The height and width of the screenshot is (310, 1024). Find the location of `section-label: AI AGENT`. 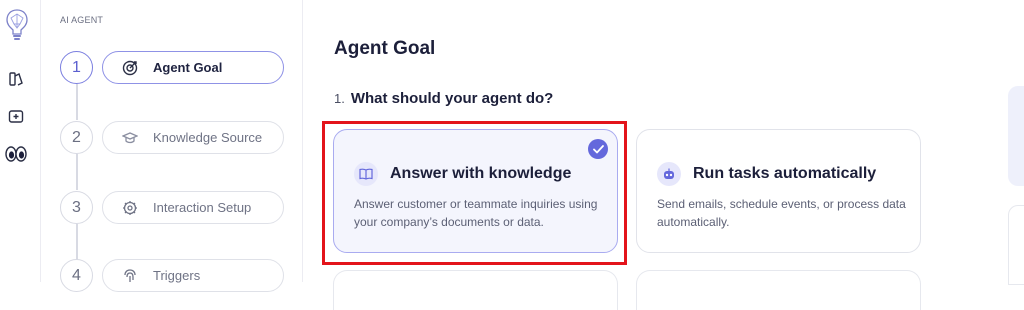

section-label: AI AGENT is located at coordinates (82, 20).